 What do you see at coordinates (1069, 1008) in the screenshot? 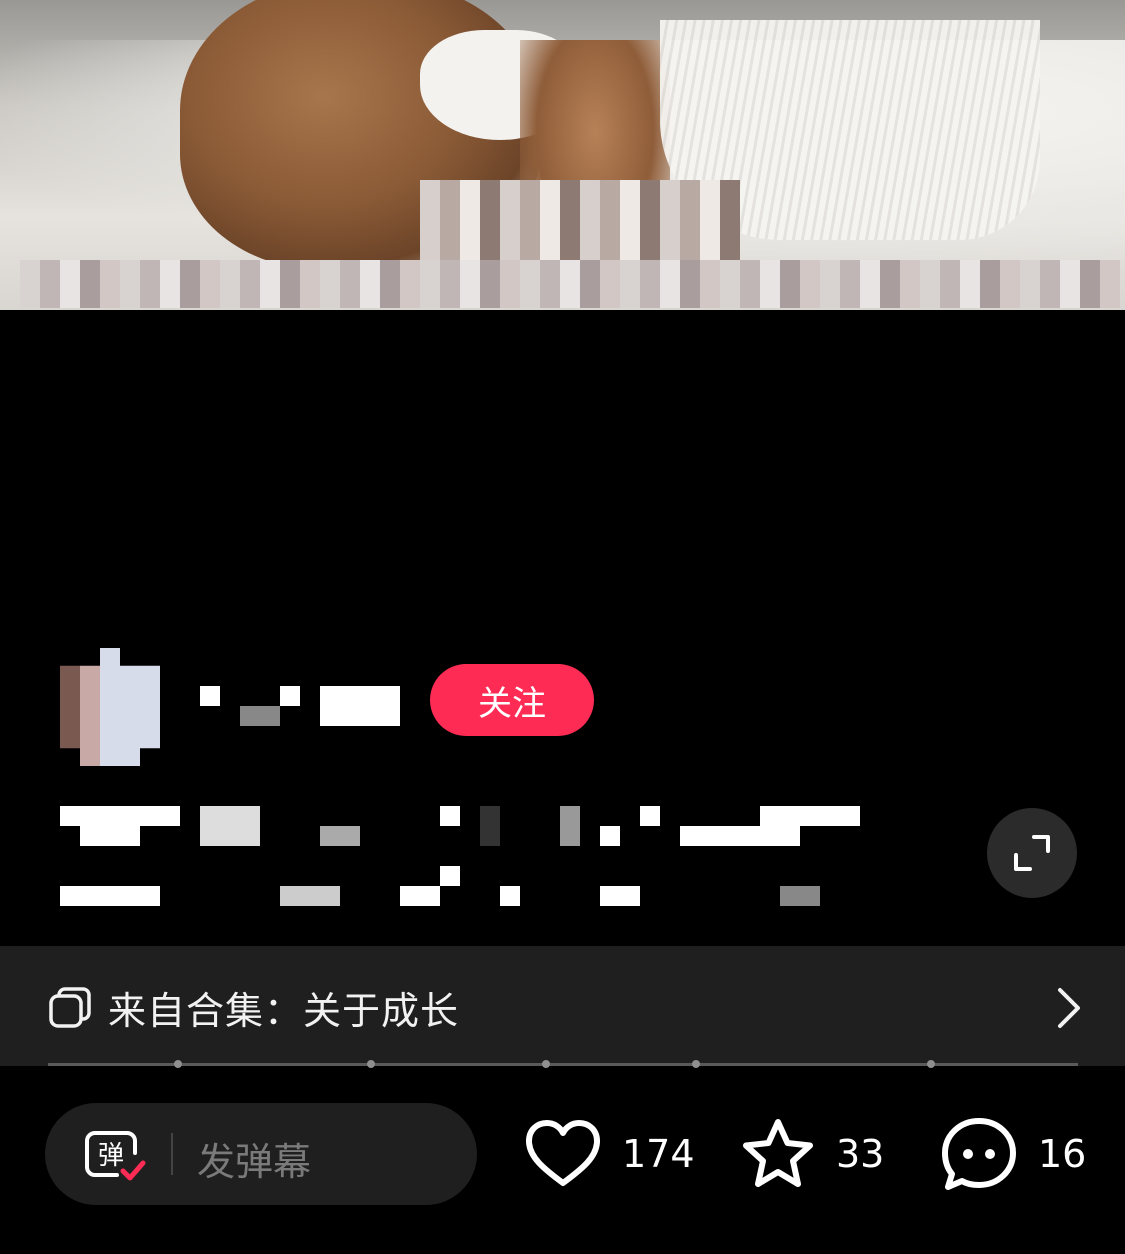
I see `chevron-right-icon` at bounding box center [1069, 1008].